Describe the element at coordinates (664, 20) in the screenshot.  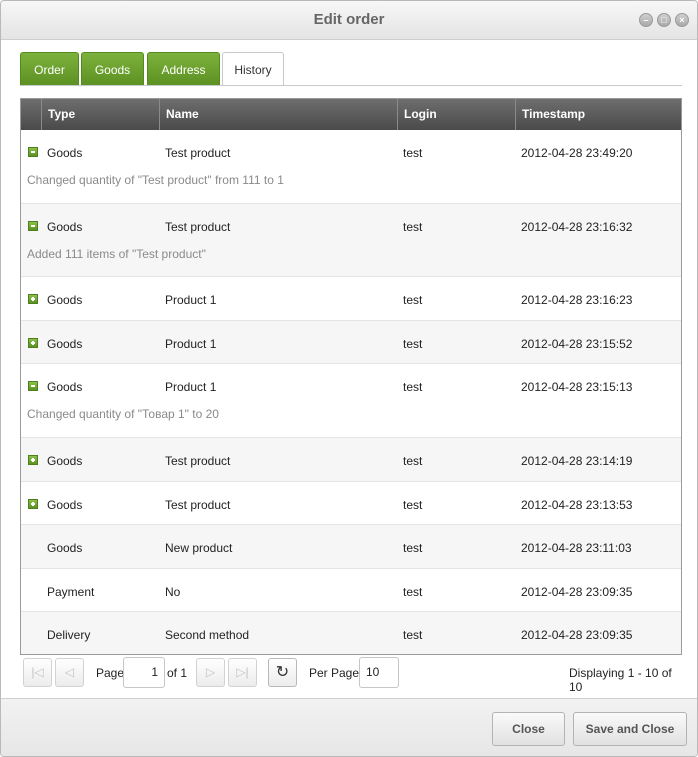
I see `maximize-icon: □` at that location.